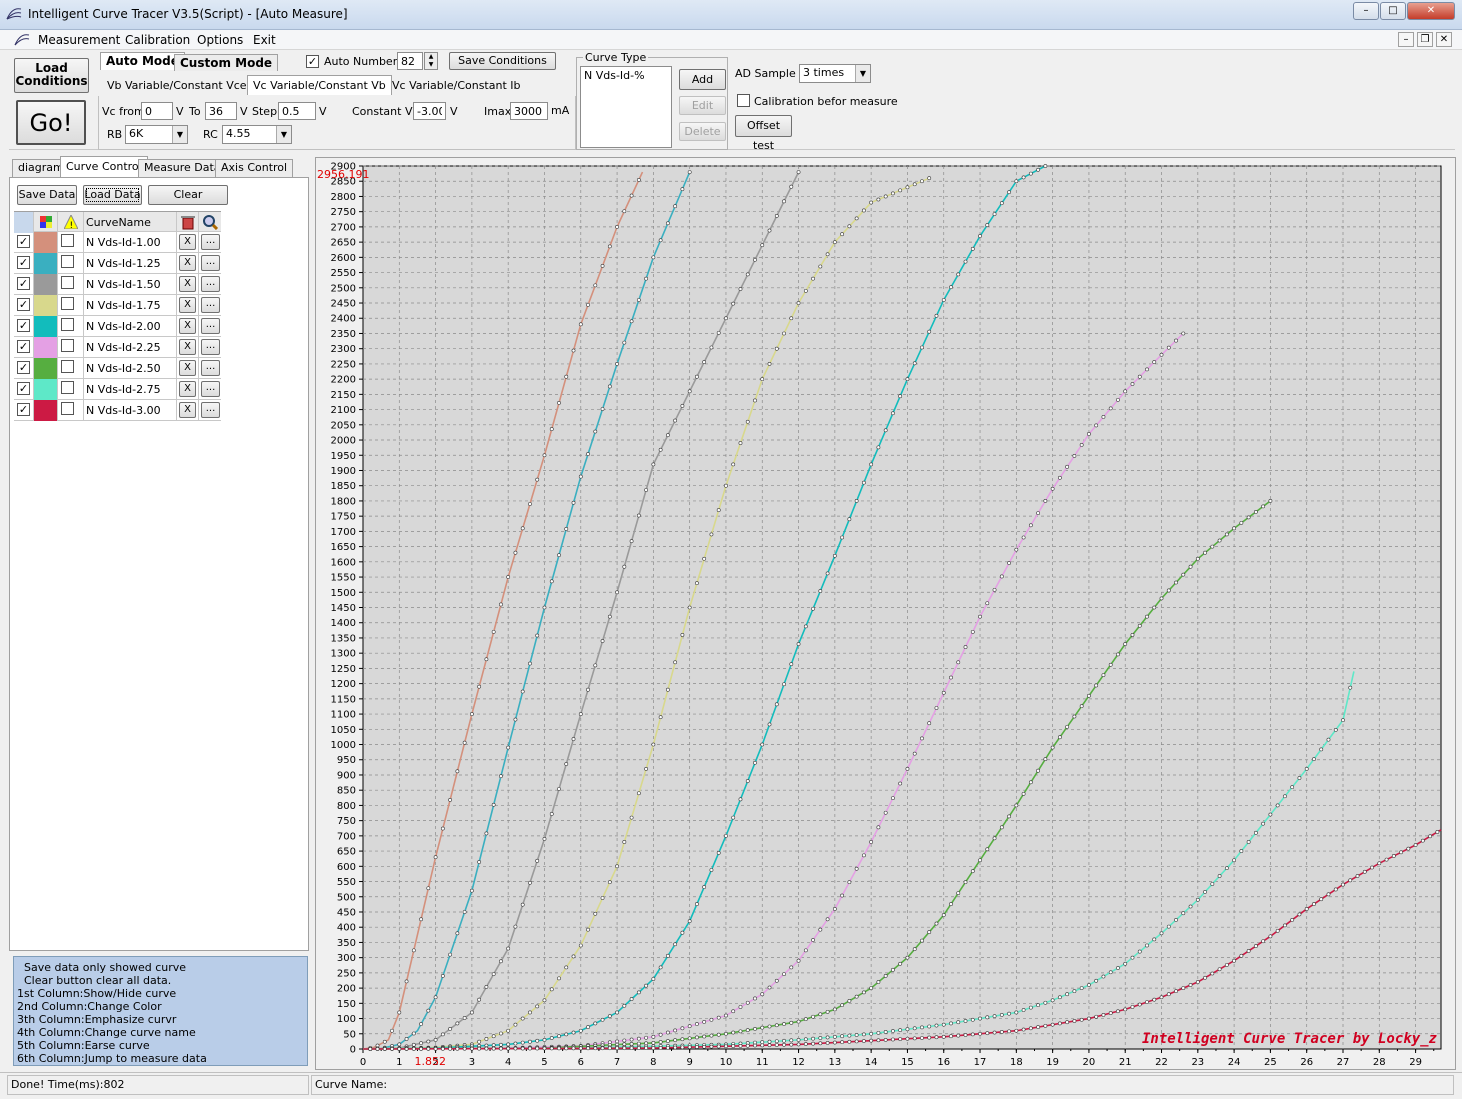 Image resolution: width=1462 pixels, height=1099 pixels. I want to click on tab-measure-data: Measure Data, so click(182, 168).